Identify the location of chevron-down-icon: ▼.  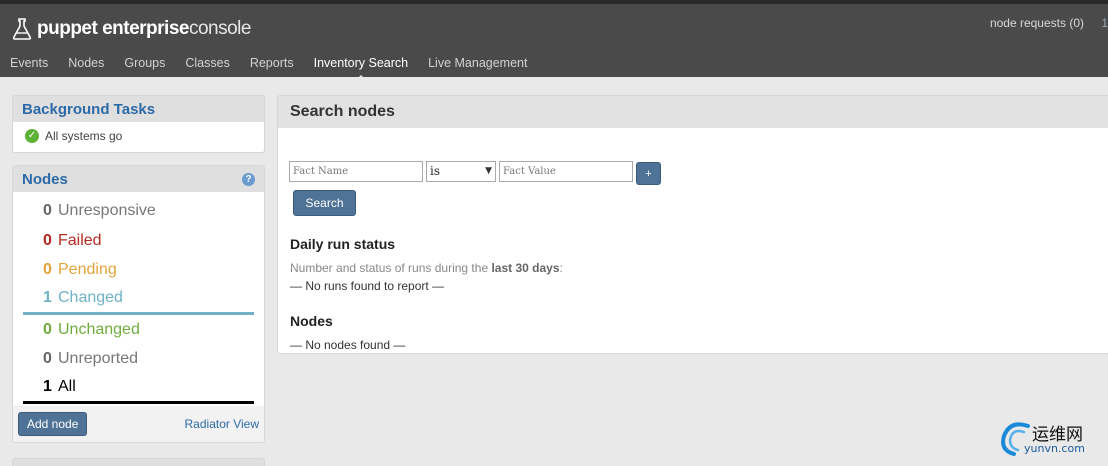
(488, 171).